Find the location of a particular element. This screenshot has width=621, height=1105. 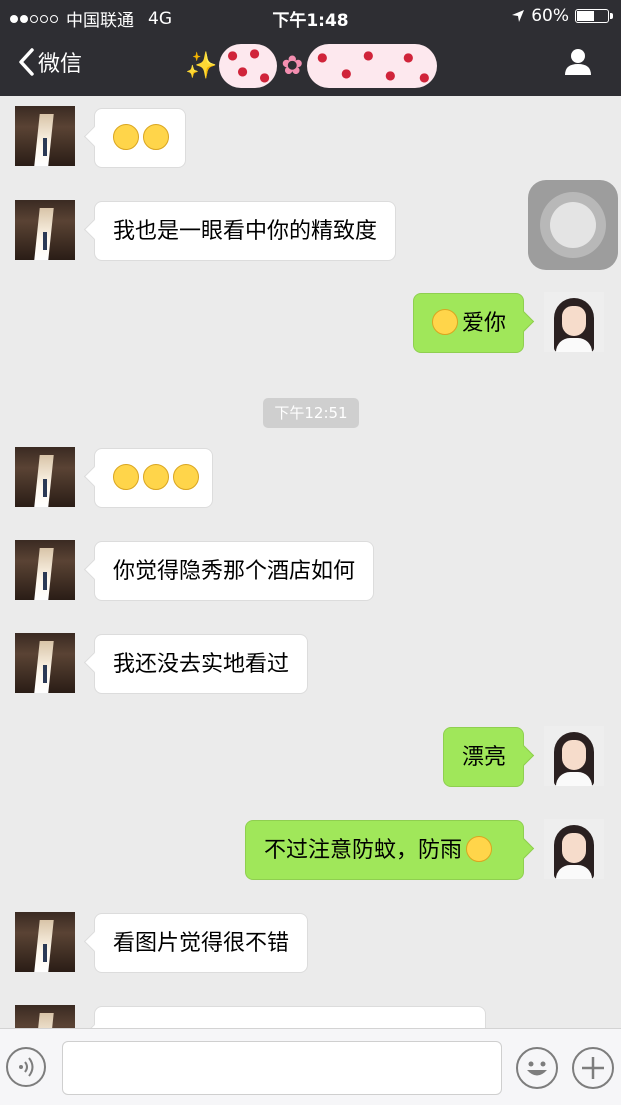

message-text: 看图片觉得很不错 is located at coordinates (201, 943).